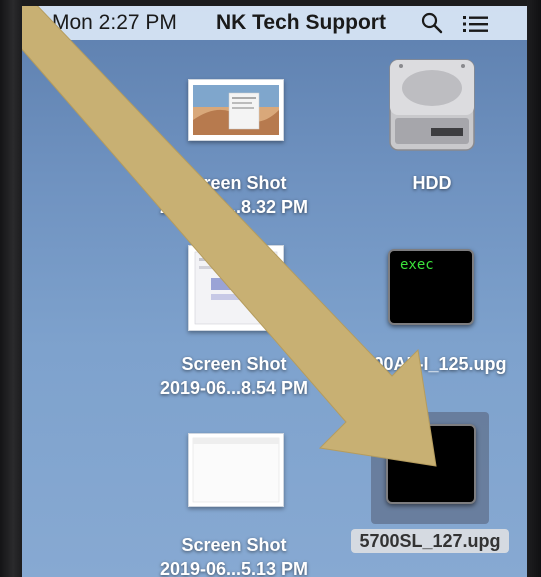  Describe the element at coordinates (534, 288) in the screenshot. I see `screen-frame-right` at that location.